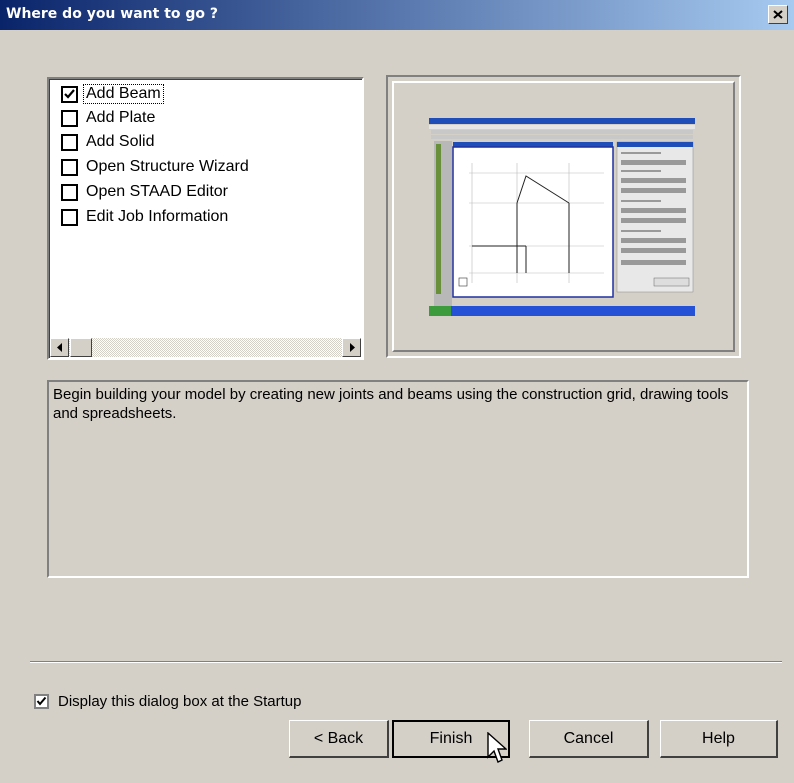 The image size is (794, 783). I want to click on startup-checkbox, so click(41, 701).